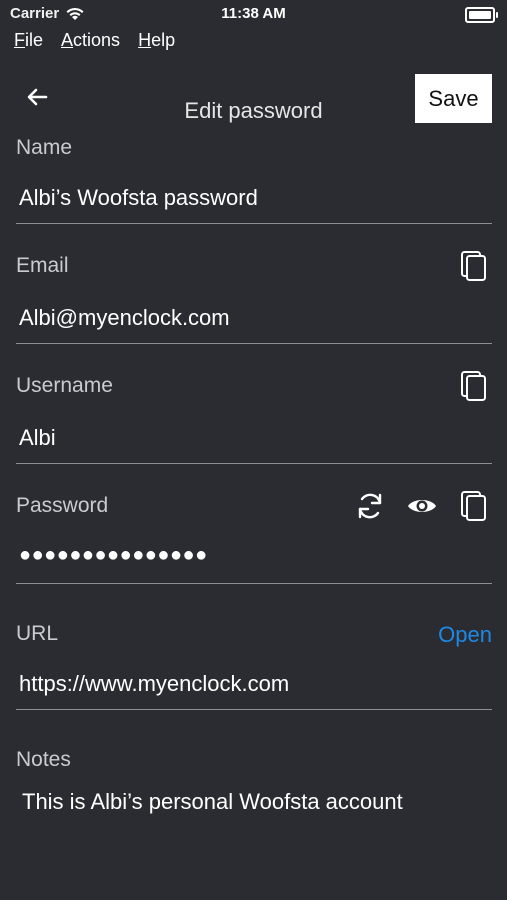 The width and height of the screenshot is (507, 900). I want to click on menu-file: File, so click(28, 42).